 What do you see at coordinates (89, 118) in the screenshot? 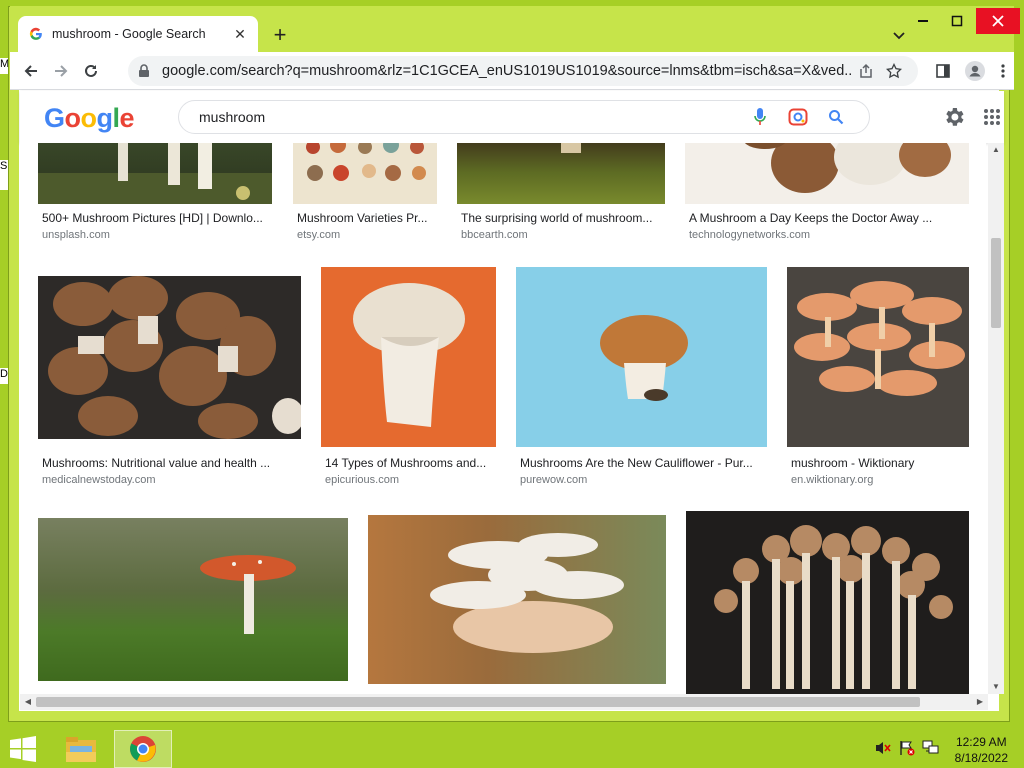
I see `google-logo: Google` at bounding box center [89, 118].